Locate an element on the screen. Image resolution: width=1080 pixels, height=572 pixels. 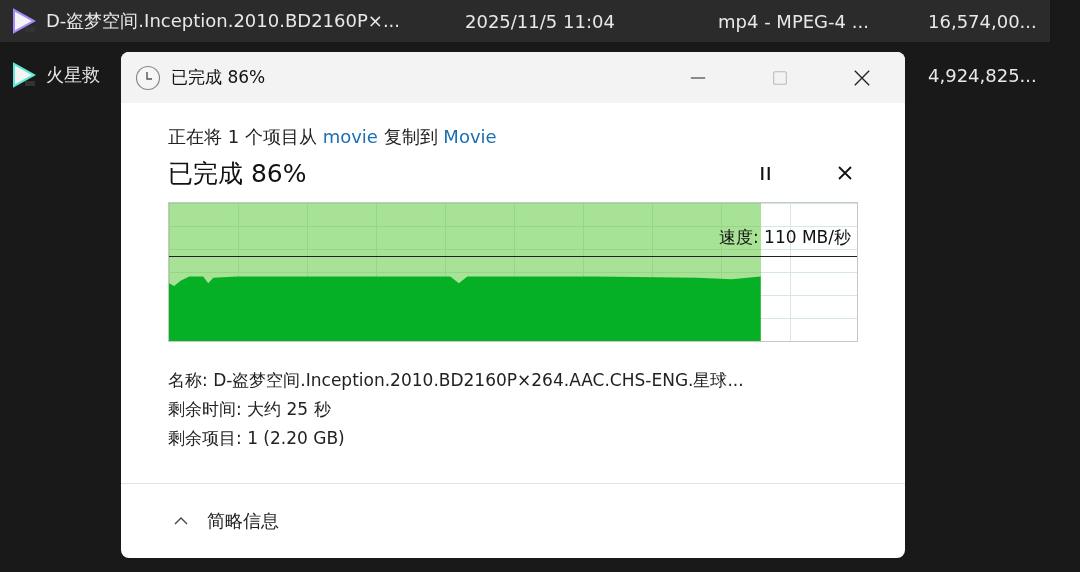
copy-description: 正在将 1 个项目从 movie 复制到 Movie is located at coordinates (333, 137).